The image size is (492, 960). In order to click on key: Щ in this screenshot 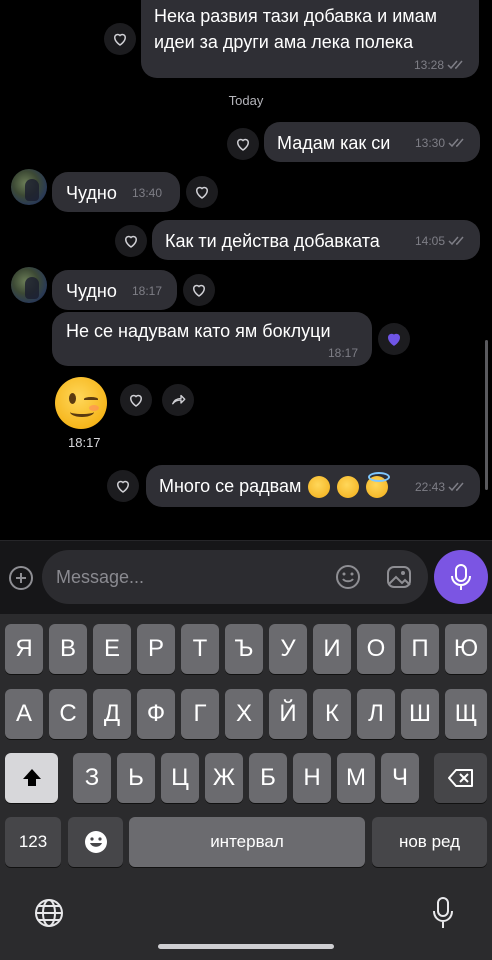, I will do `click(466, 714)`.